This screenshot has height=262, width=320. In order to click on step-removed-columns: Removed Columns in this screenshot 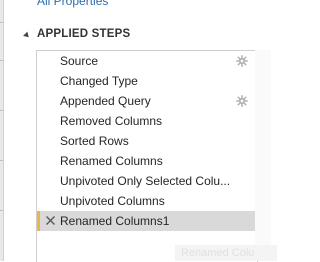, I will do `click(147, 121)`.